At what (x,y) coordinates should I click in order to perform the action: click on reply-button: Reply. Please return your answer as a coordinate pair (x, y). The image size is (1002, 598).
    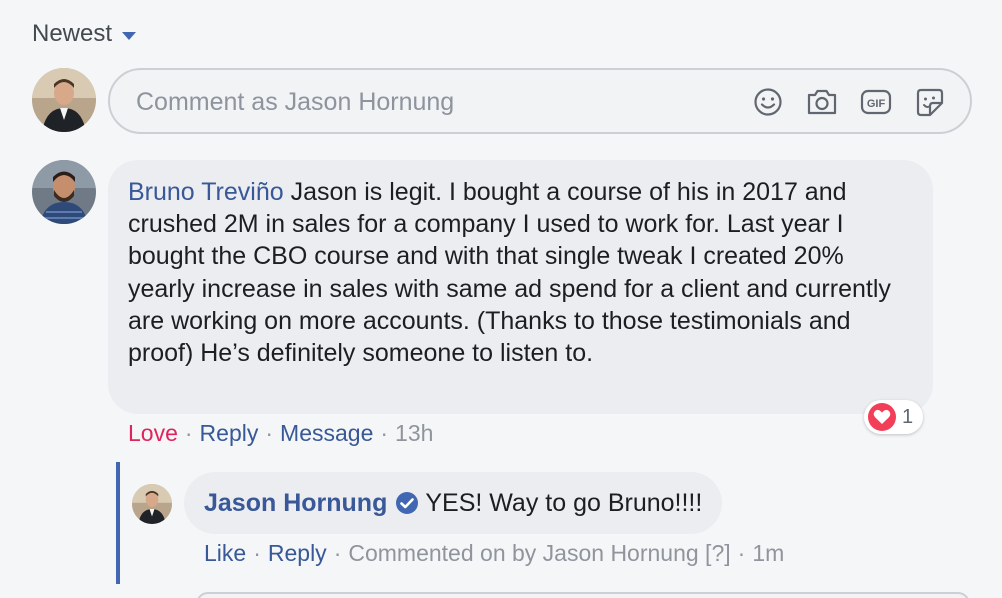
    Looking at the image, I should click on (229, 433).